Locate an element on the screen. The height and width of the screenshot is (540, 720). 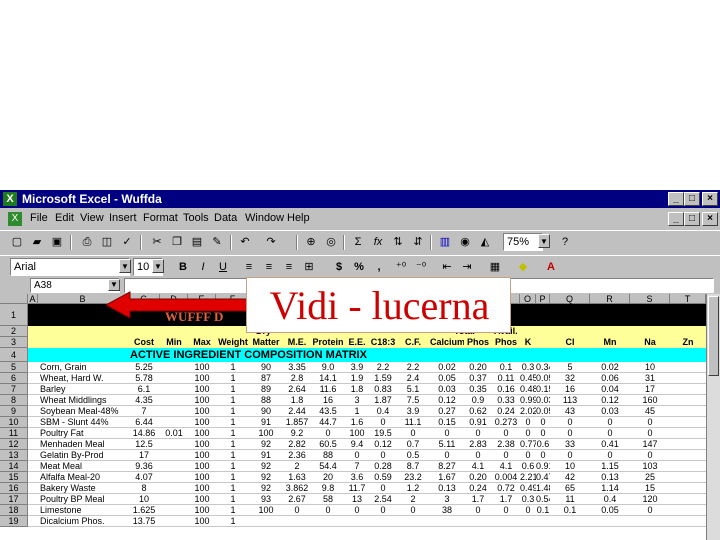
row-header-1: 1 is located at coordinates (14, 315).